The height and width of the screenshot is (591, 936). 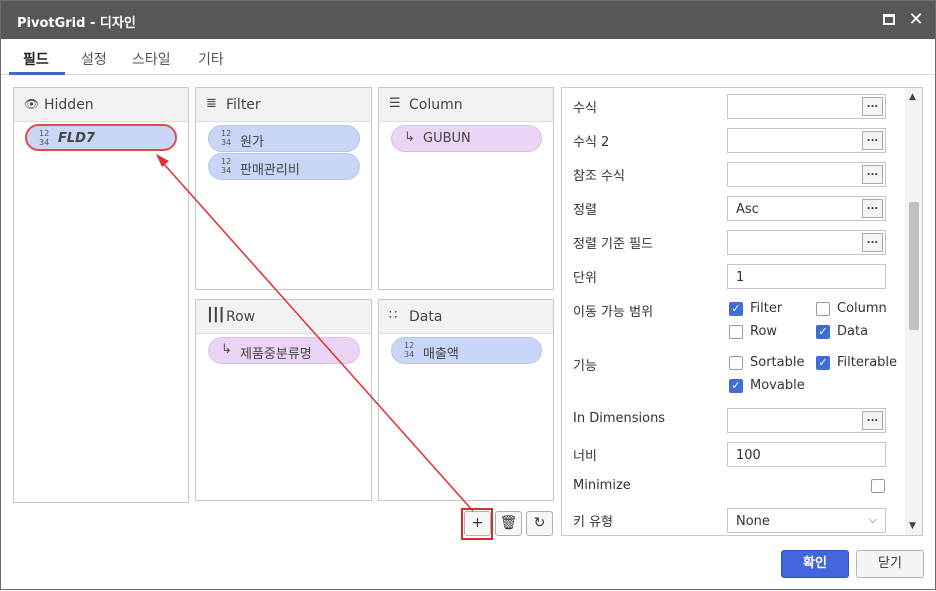 What do you see at coordinates (916, 20) in the screenshot?
I see `close-icon: ✕` at bounding box center [916, 20].